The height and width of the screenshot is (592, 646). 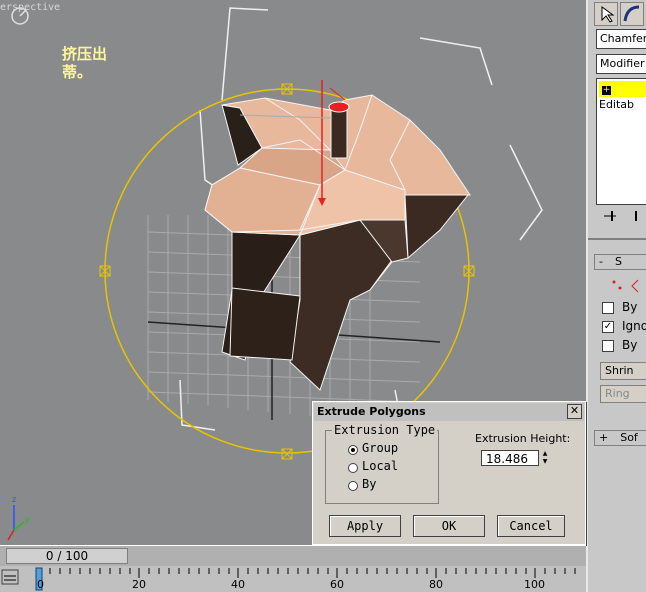 I want to click on tick-label: 0, so click(x=40, y=584).